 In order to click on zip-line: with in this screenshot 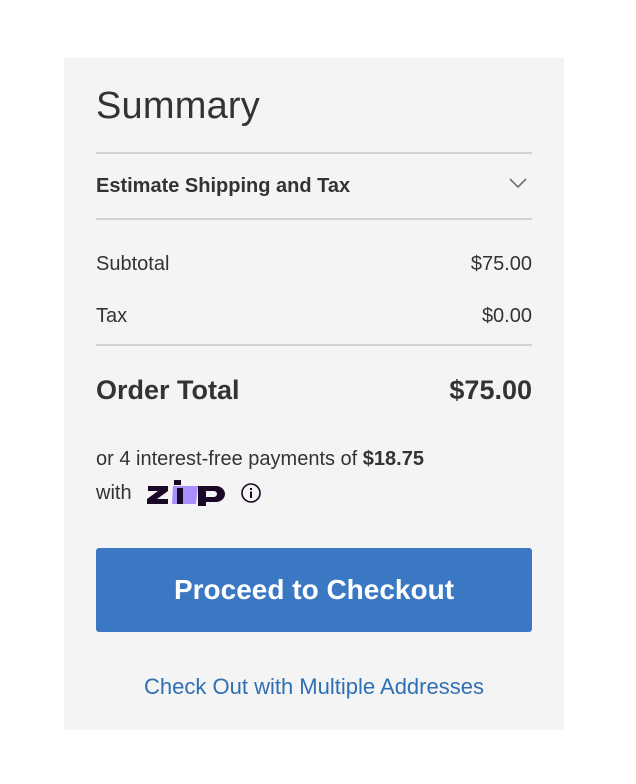, I will do `click(314, 493)`.